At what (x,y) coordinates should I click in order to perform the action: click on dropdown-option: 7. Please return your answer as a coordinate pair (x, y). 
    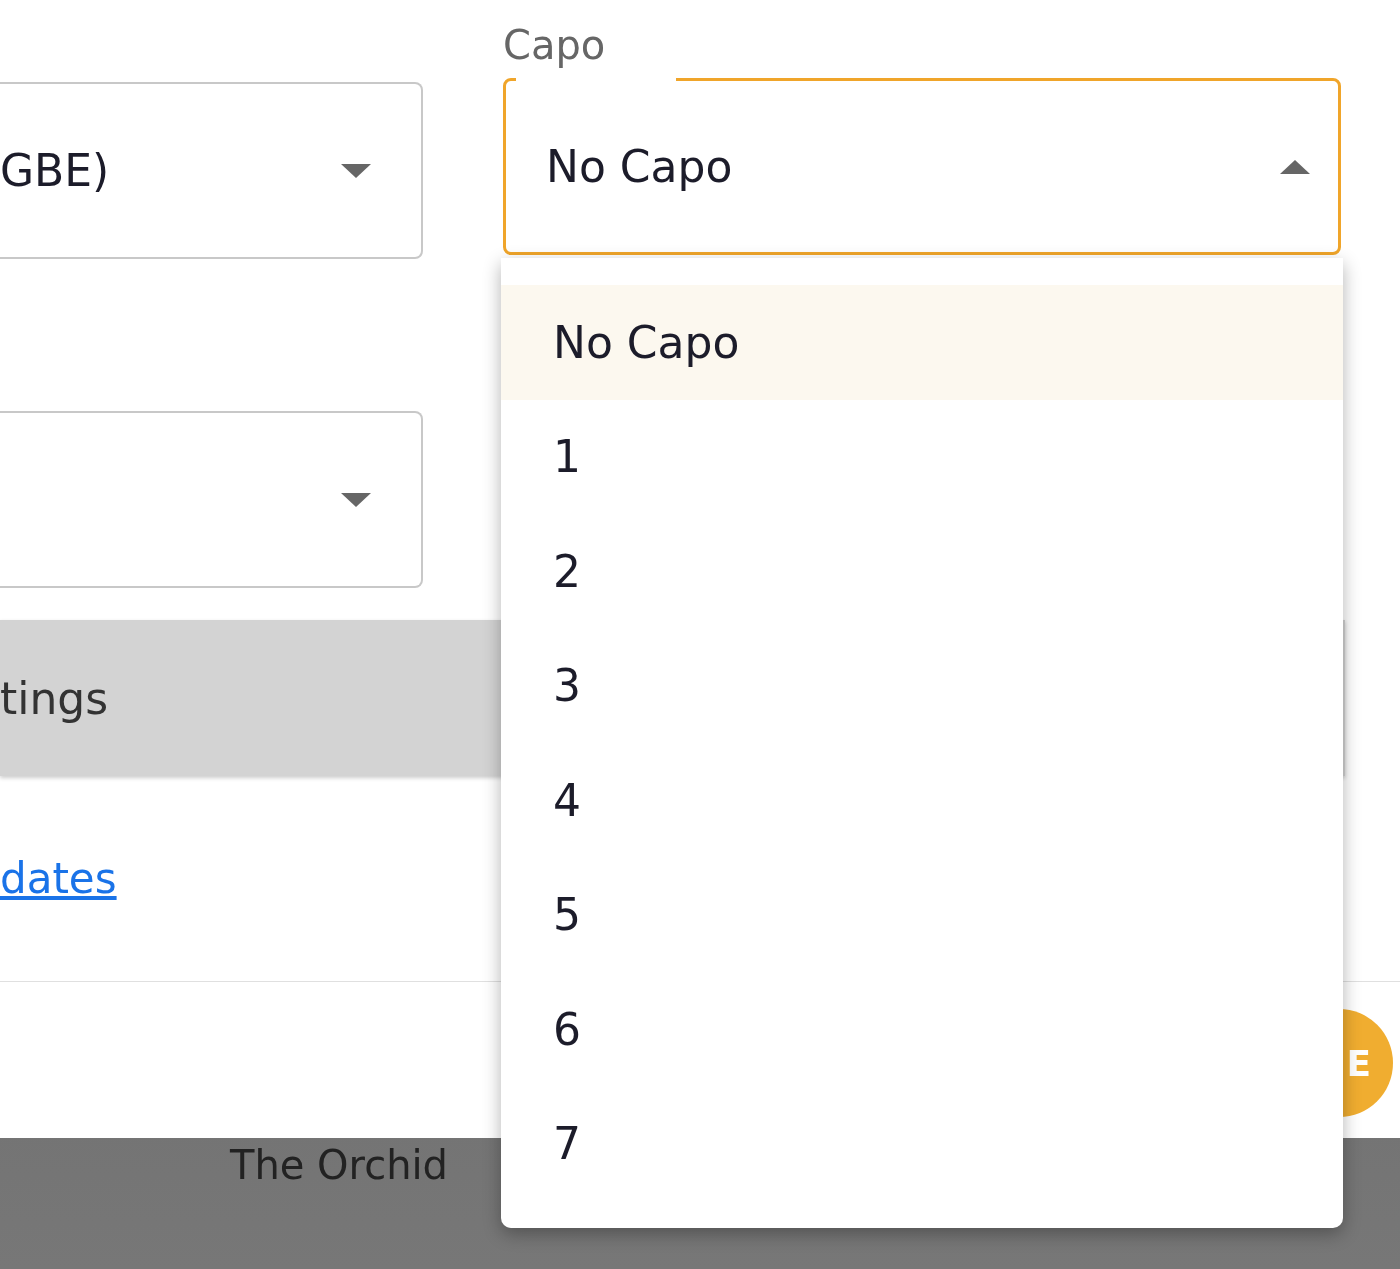
    Looking at the image, I should click on (922, 1143).